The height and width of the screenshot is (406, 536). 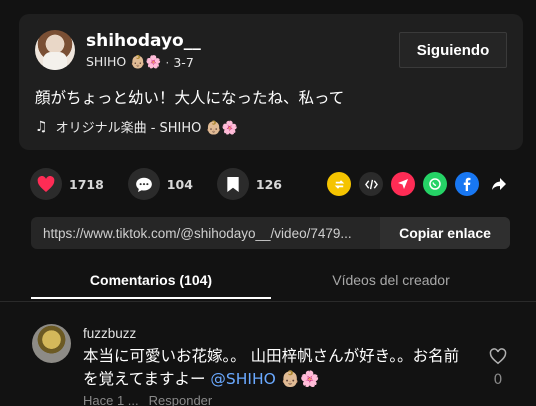 What do you see at coordinates (109, 333) in the screenshot?
I see `commenter-username: fuzzbuzz` at bounding box center [109, 333].